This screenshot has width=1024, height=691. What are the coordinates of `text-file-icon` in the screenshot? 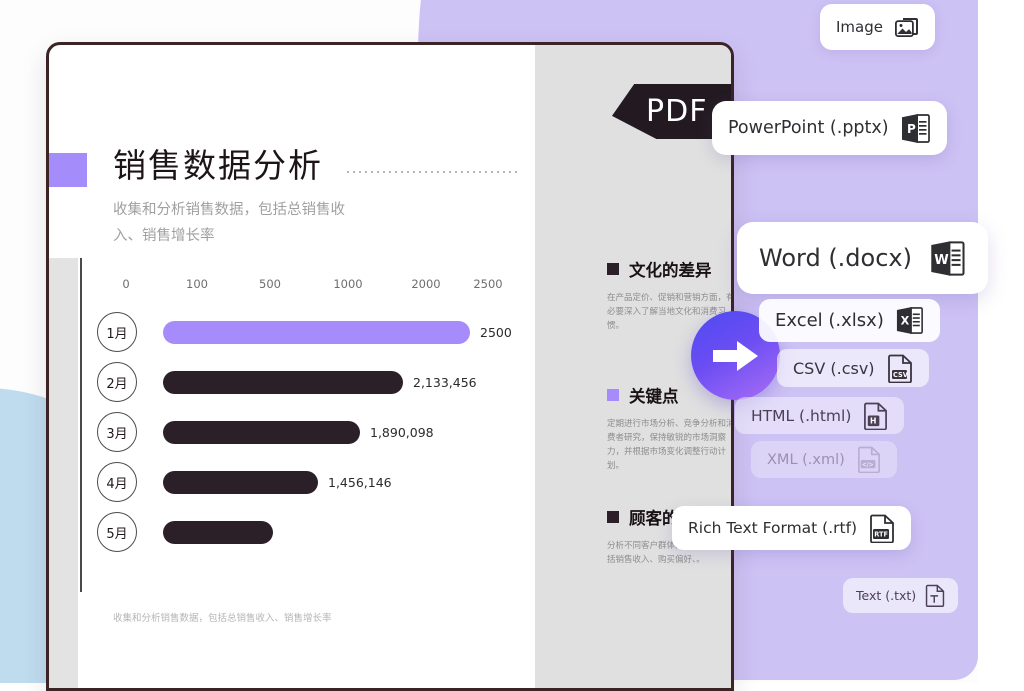 It's located at (935, 595).